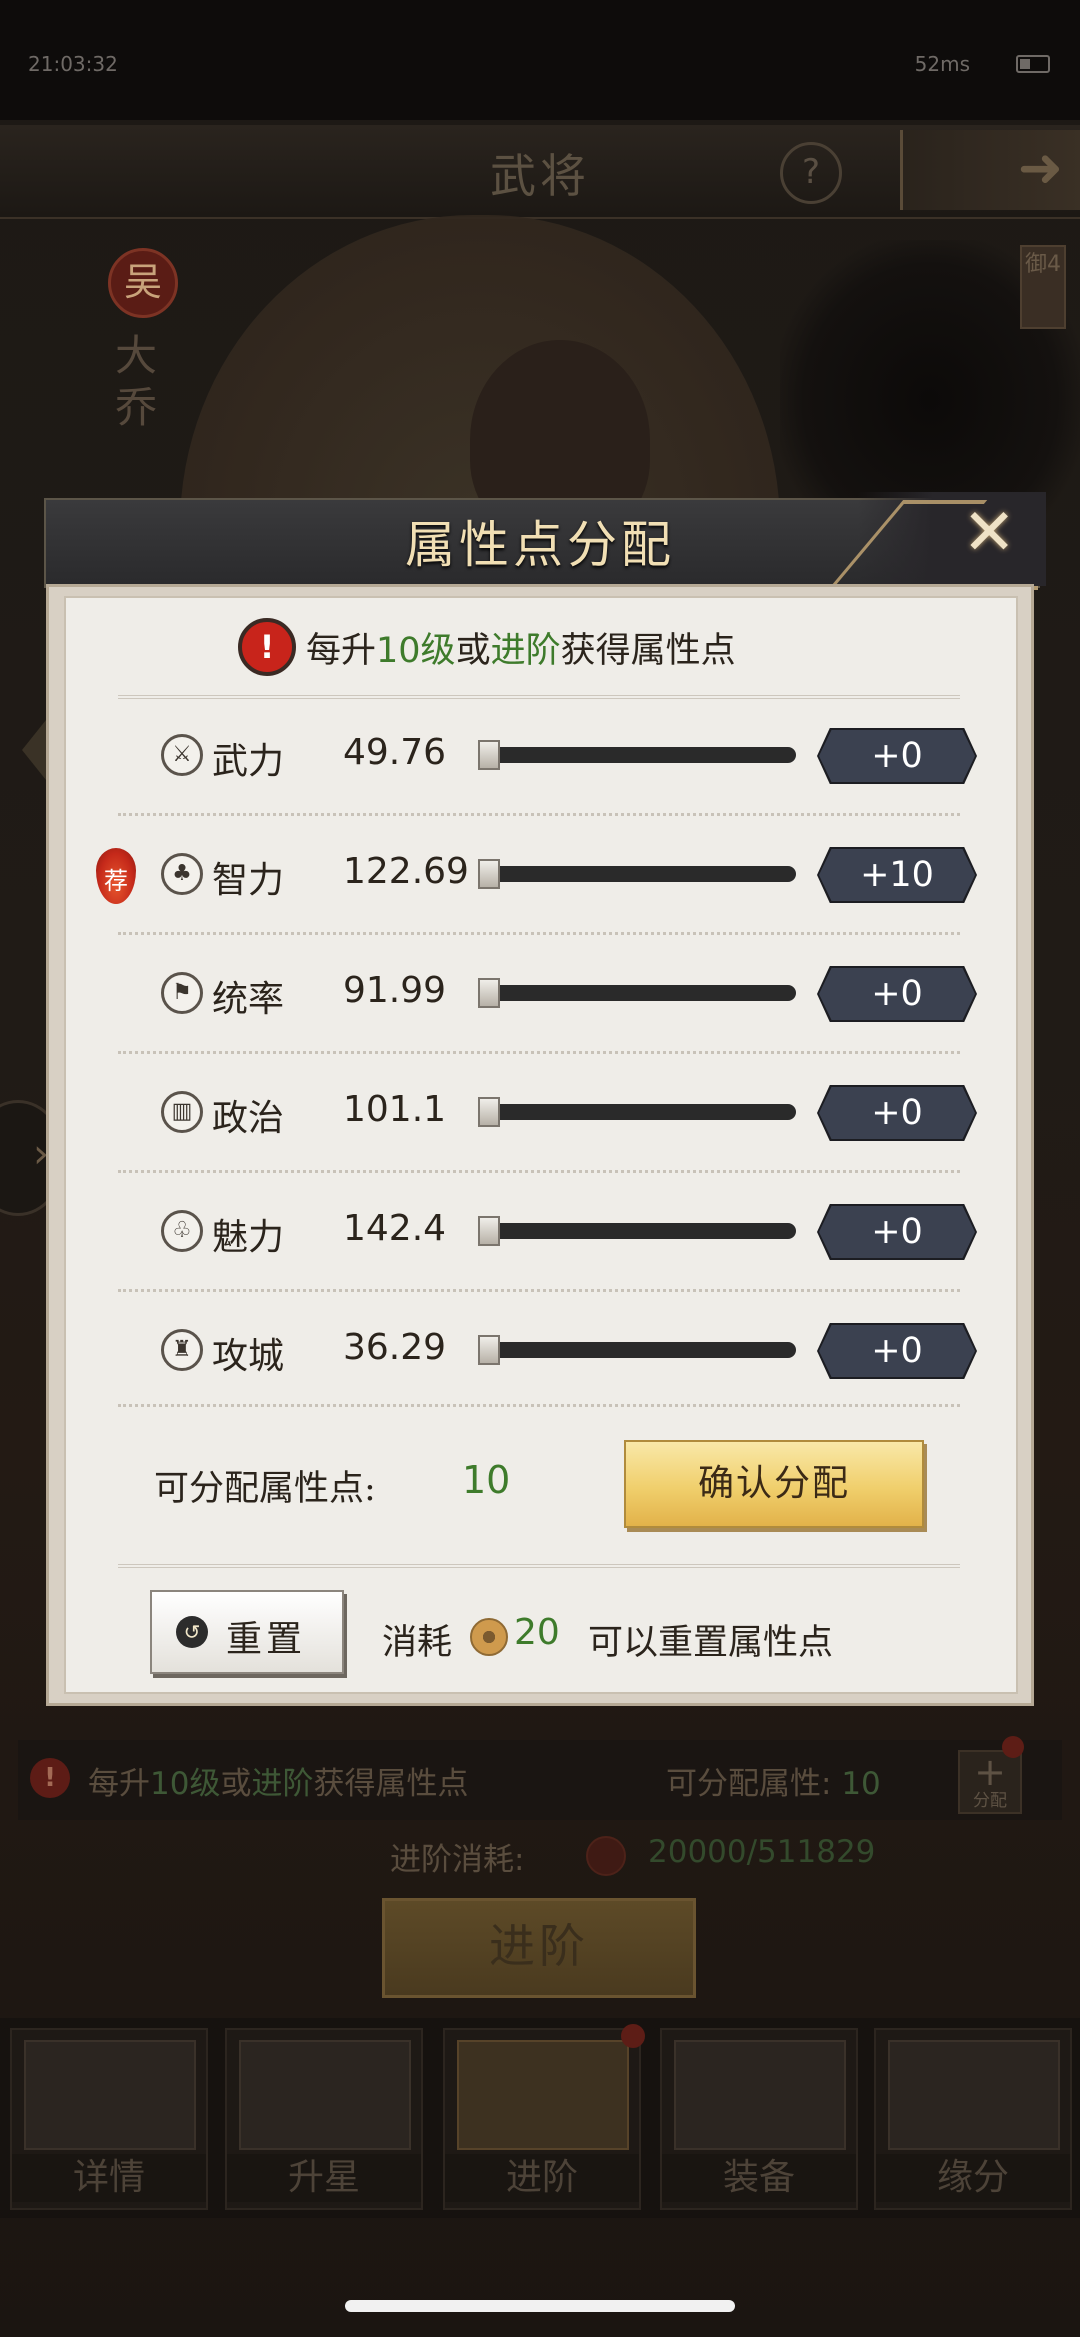  I want to click on sword-icon: ⚔, so click(182, 755).